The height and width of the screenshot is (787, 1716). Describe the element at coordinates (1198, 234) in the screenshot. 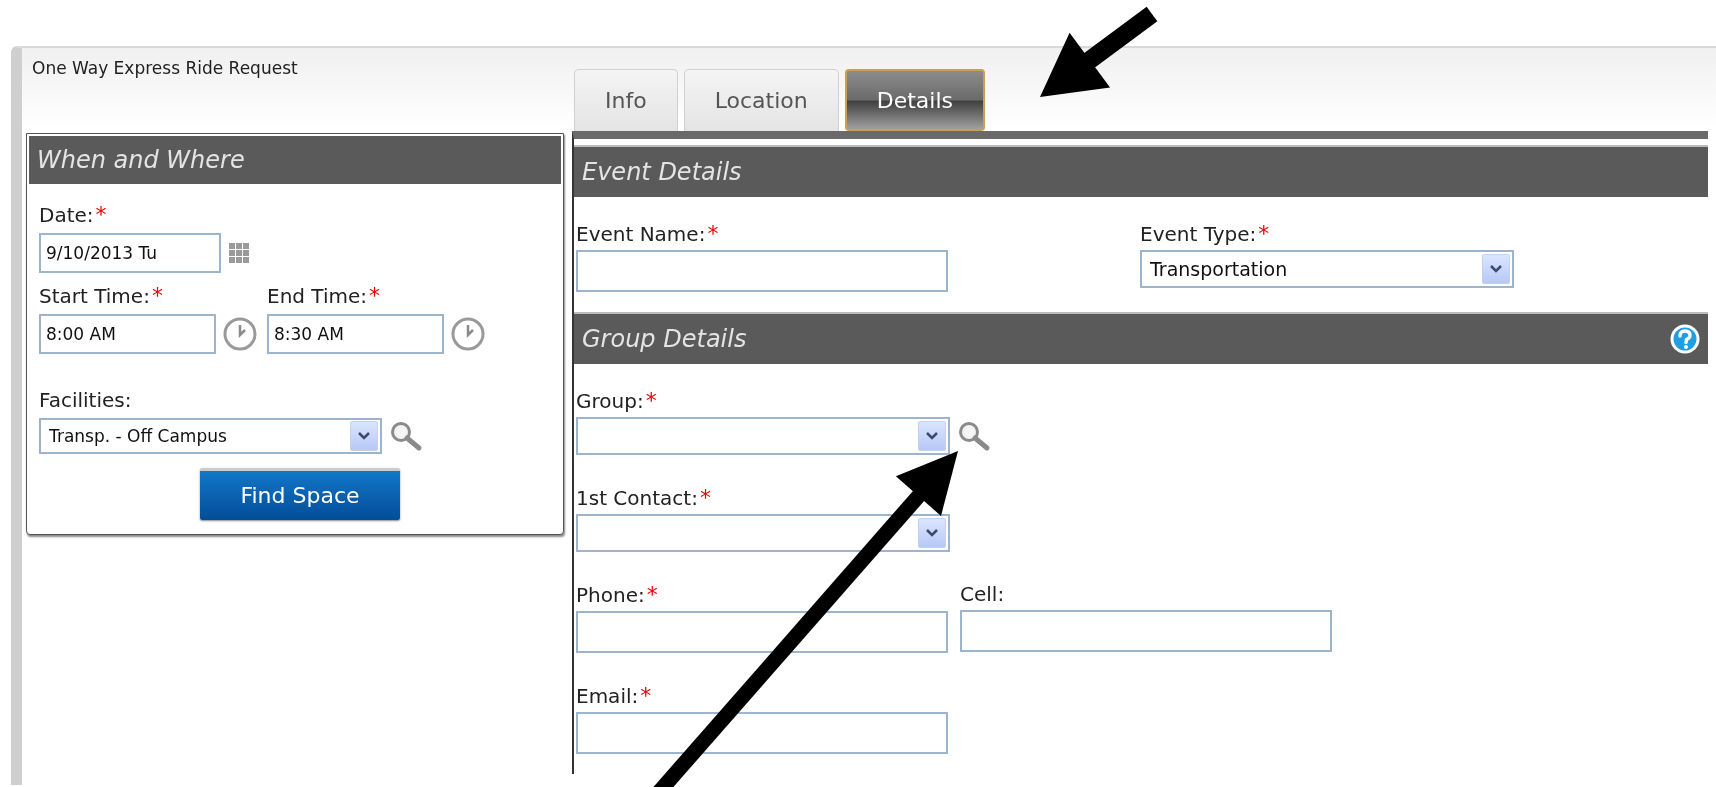

I see `field-label: Event Type:` at that location.